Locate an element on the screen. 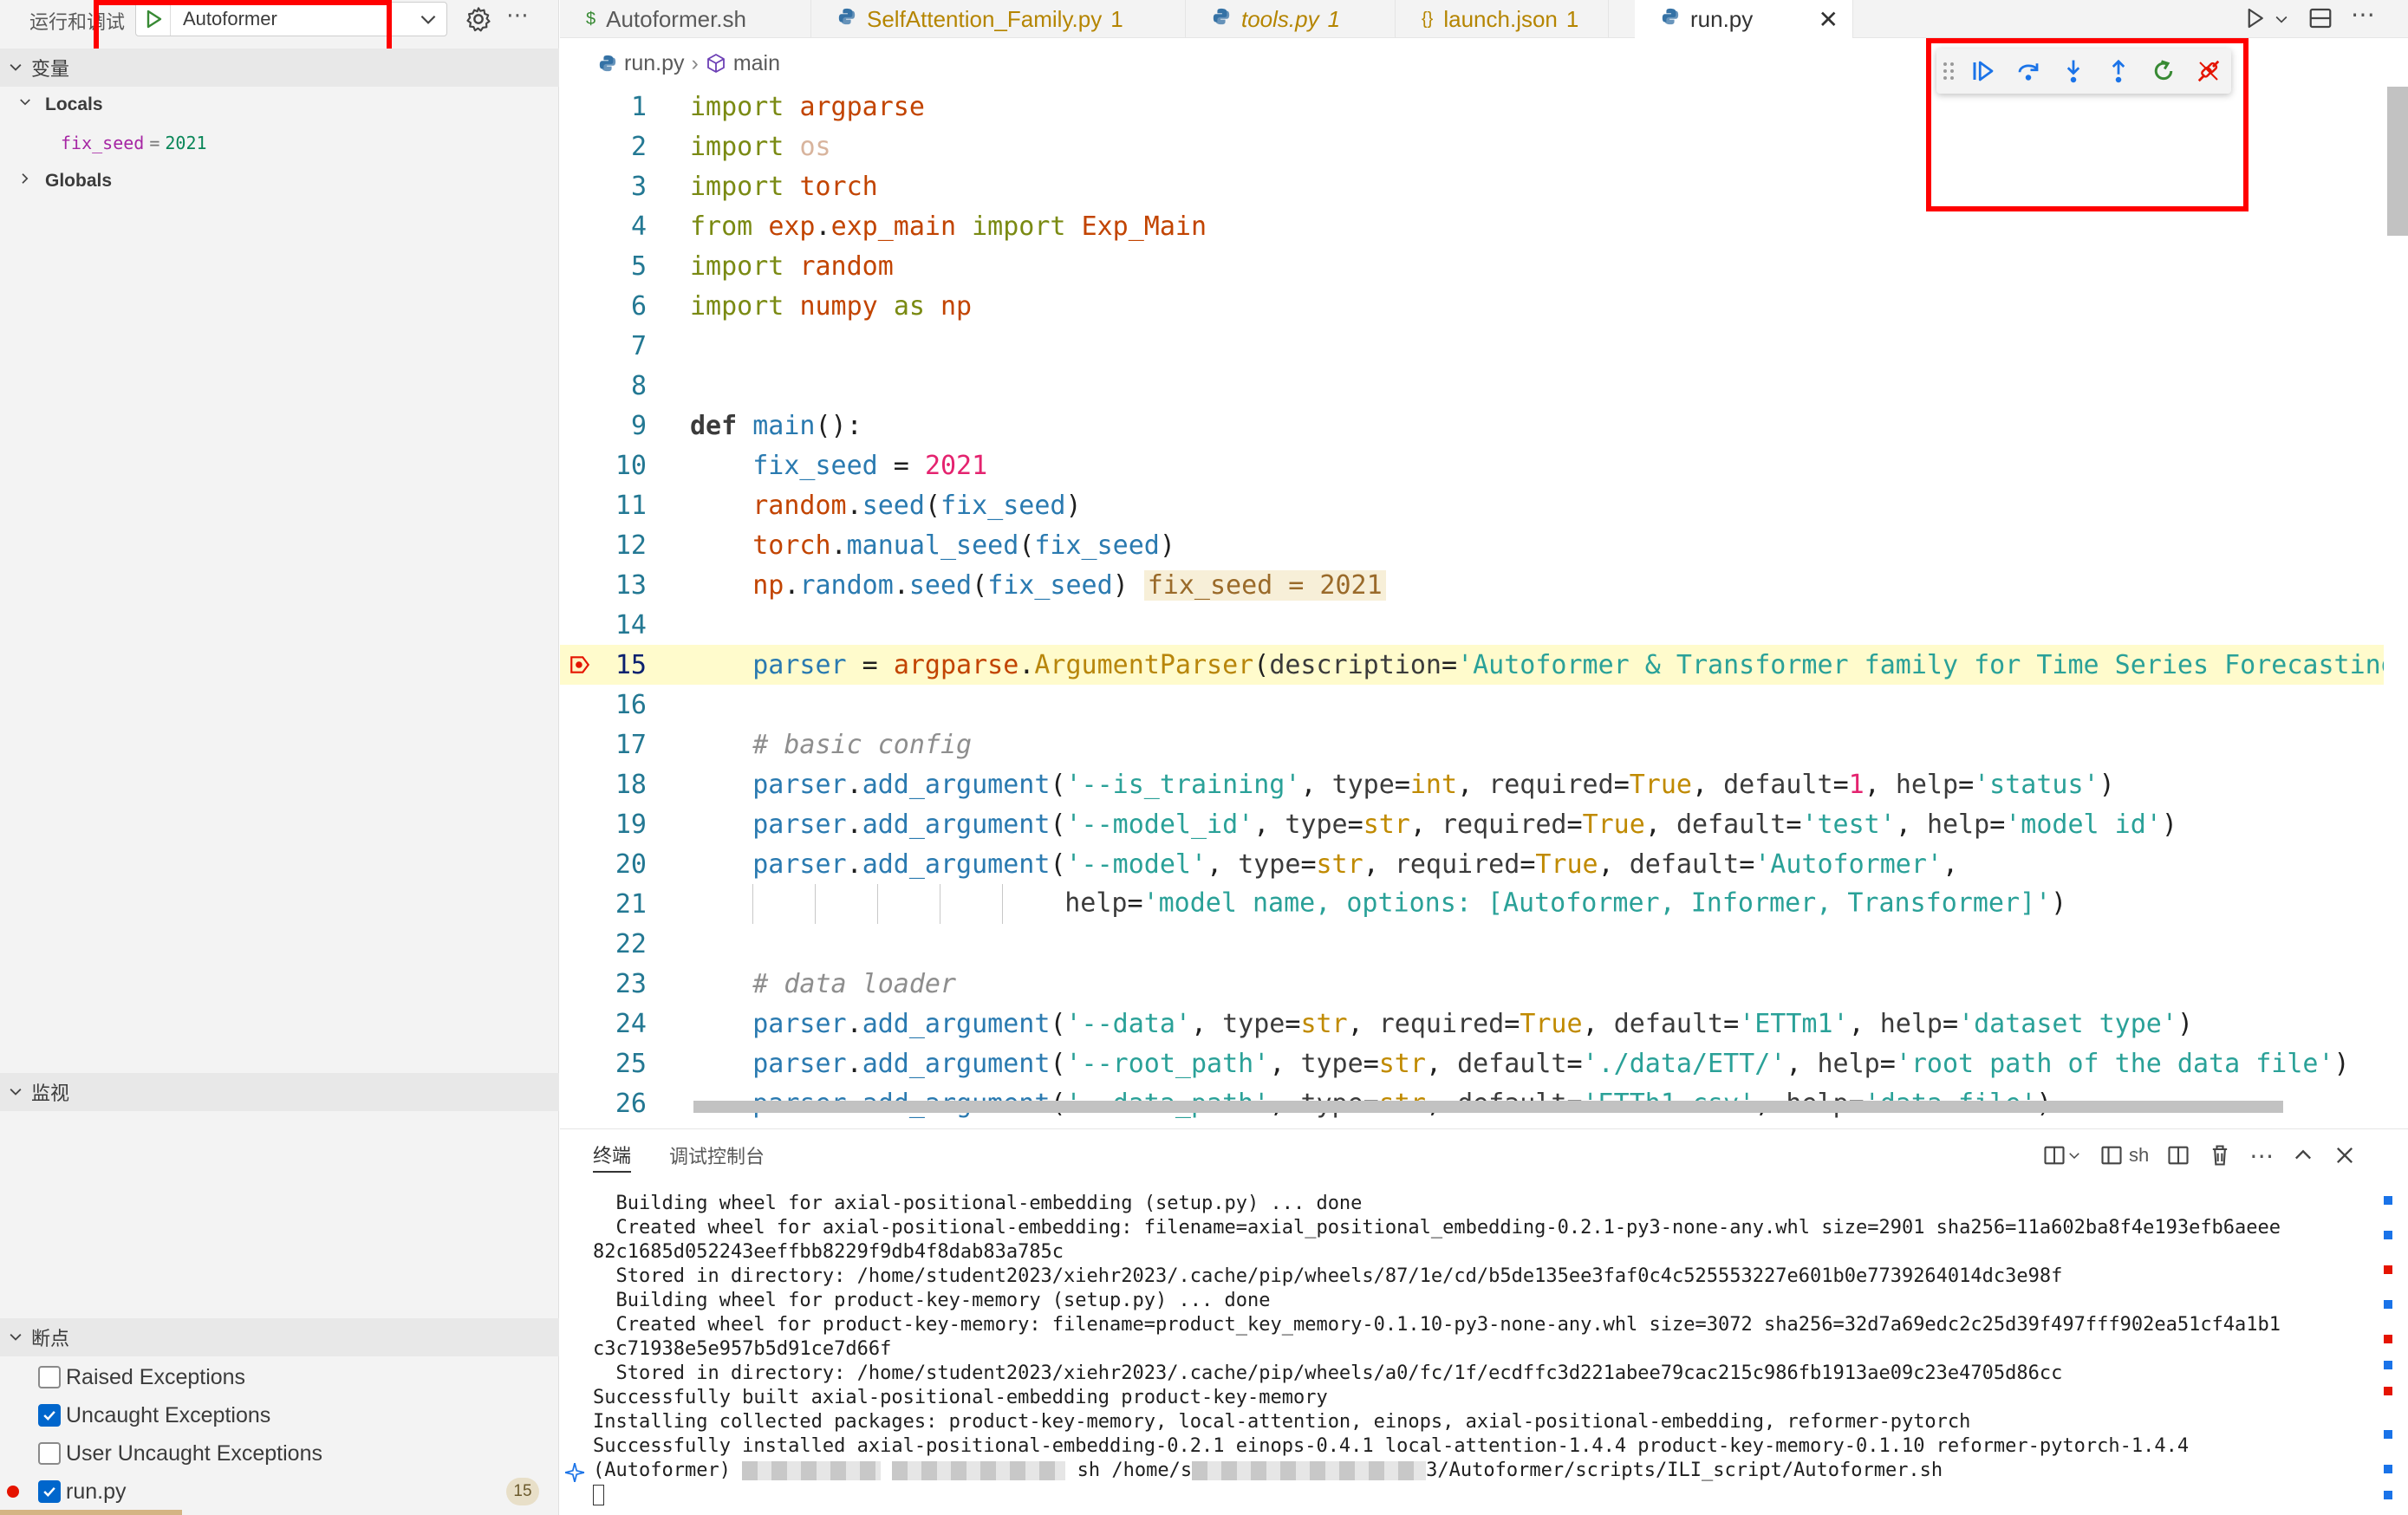 The width and height of the screenshot is (2408, 1515). split-editor-icon is located at coordinates (2320, 18).